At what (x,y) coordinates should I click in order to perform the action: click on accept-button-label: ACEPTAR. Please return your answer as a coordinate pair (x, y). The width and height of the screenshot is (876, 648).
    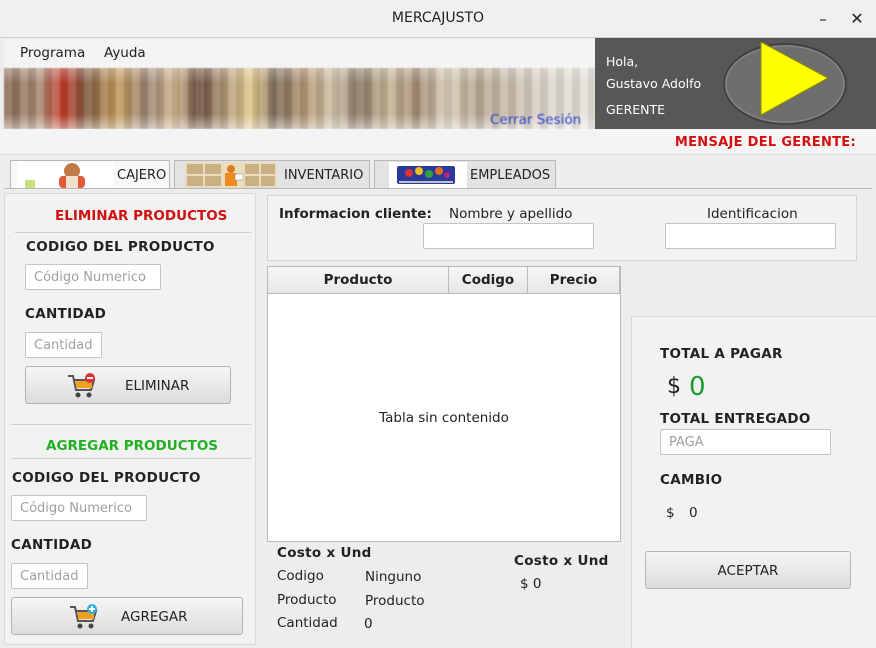
    Looking at the image, I should click on (748, 571).